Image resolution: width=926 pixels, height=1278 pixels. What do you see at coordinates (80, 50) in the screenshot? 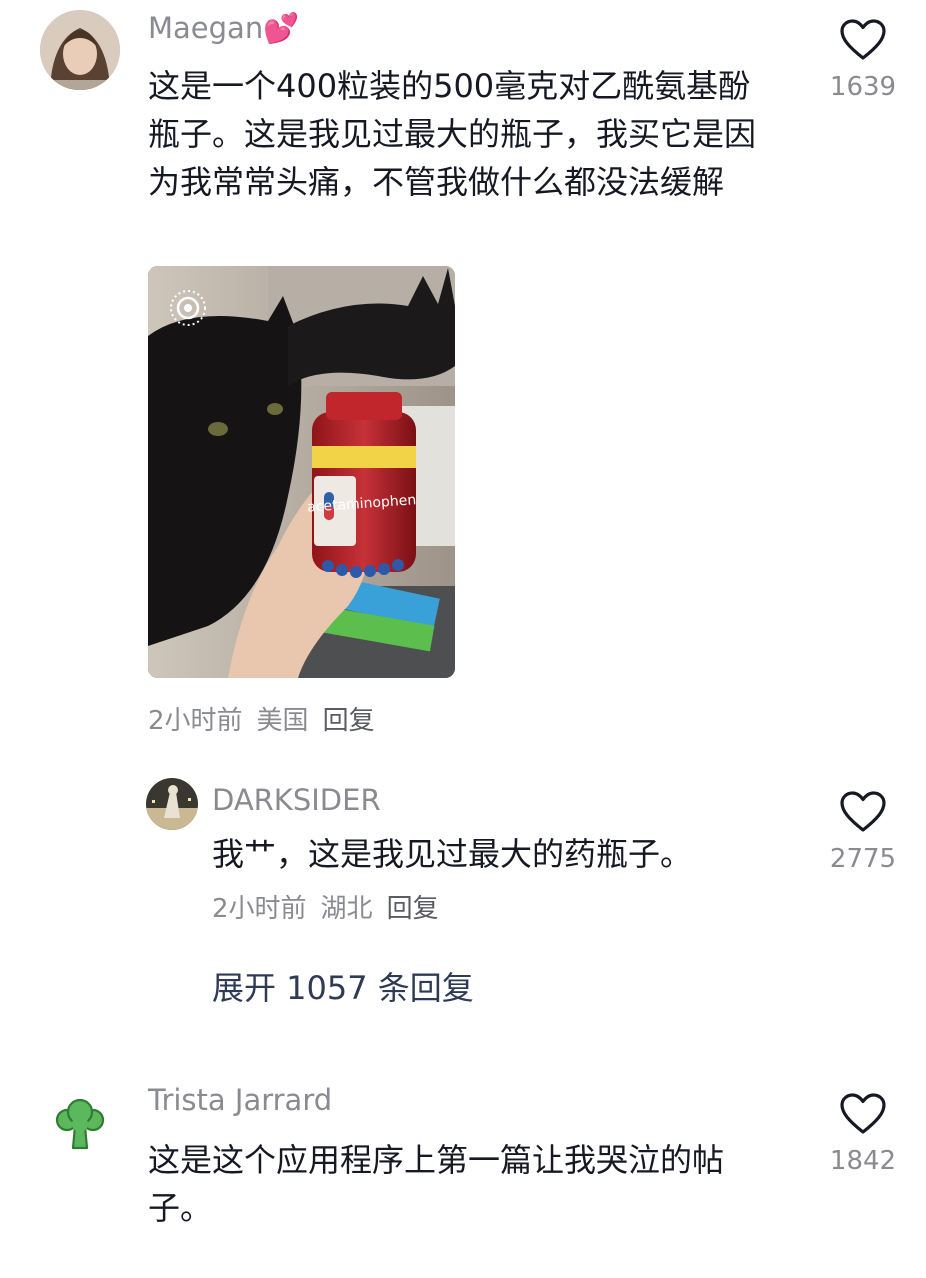
I see `avatar-maegan` at bounding box center [80, 50].